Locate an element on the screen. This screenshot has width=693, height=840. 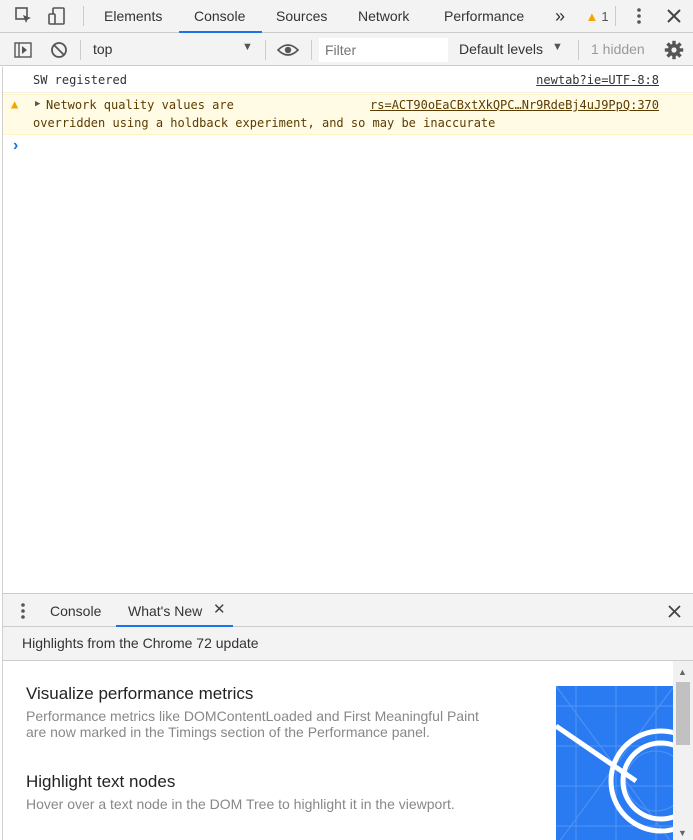
tab-elements: Elements is located at coordinates (133, 16).